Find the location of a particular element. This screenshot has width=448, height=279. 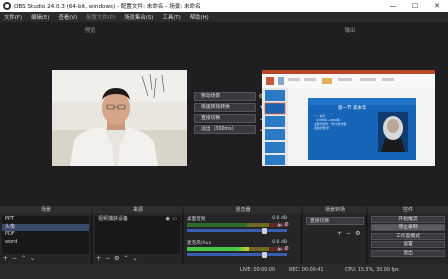

fade-transition-label: 淡出（300ms） is located at coordinates (219, 129).